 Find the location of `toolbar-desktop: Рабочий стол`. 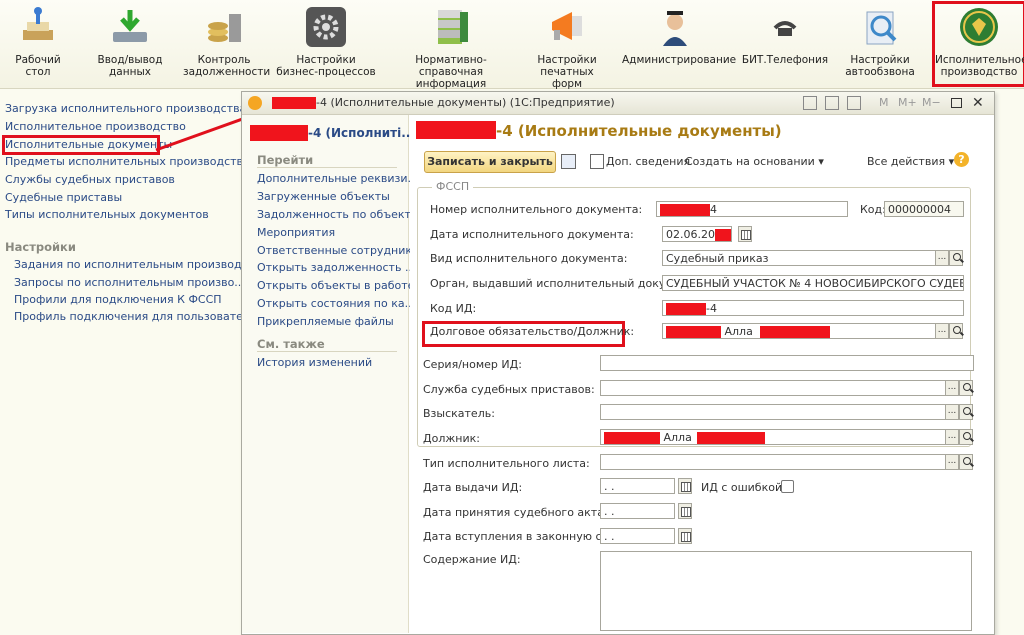

toolbar-desktop: Рабочий стол is located at coordinates (38, 44).